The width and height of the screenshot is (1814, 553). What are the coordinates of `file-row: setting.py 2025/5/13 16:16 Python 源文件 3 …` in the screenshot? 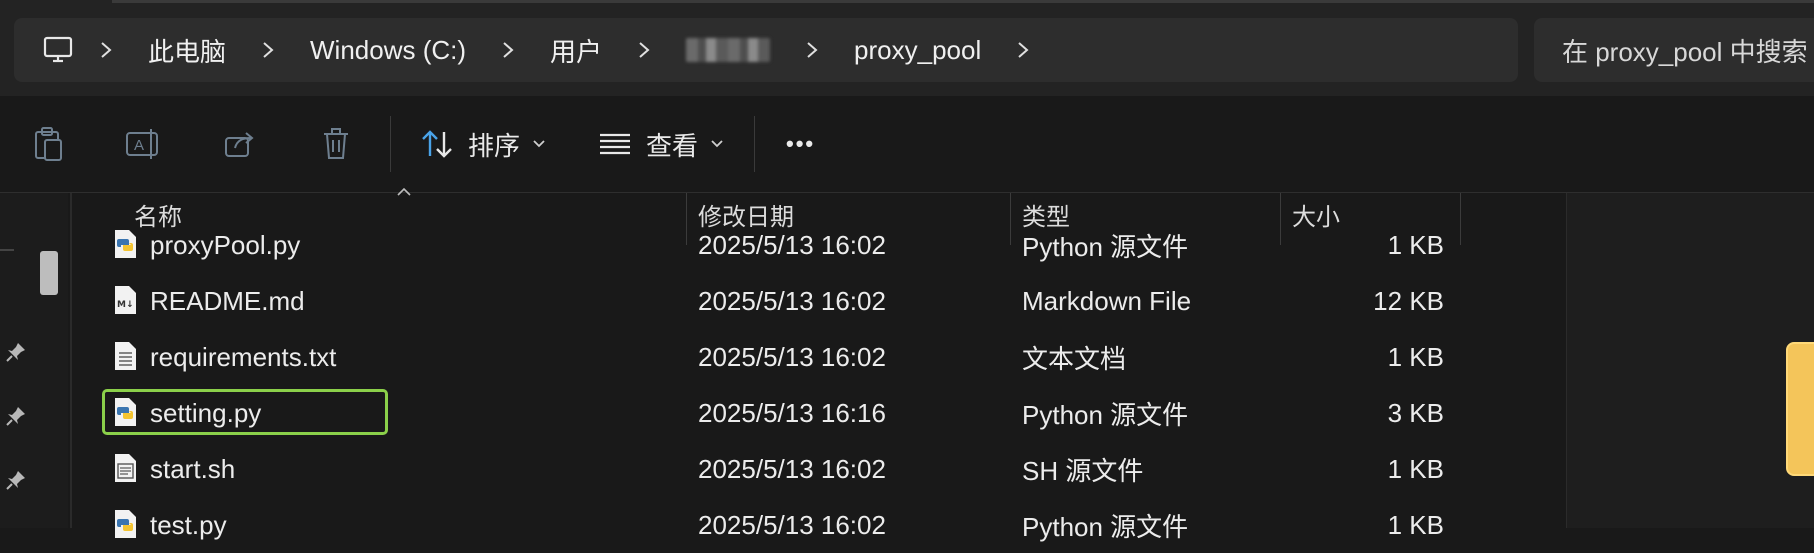 It's located at (812, 413).